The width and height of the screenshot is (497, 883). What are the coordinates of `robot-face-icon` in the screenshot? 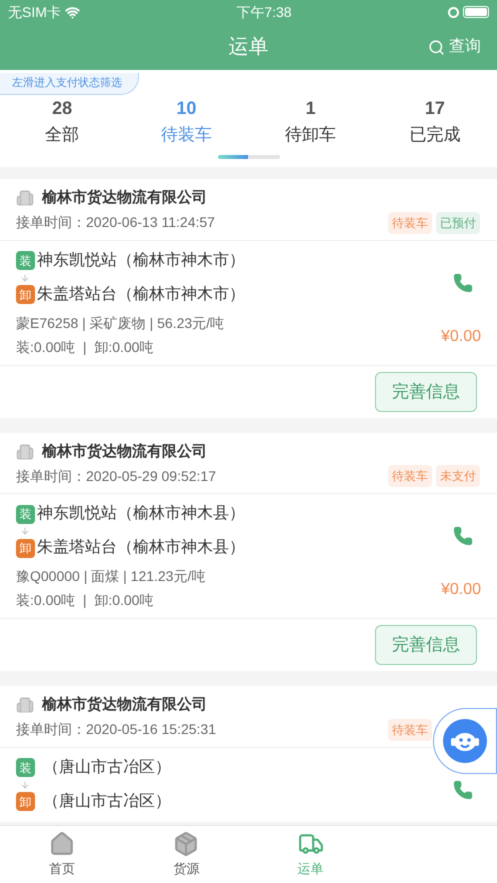 It's located at (465, 741).